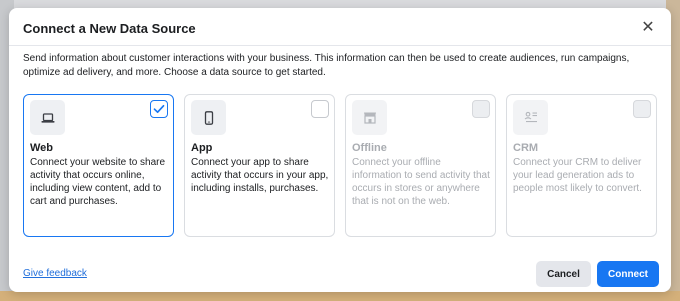 The height and width of the screenshot is (301, 680). I want to click on phone-icon, so click(208, 117).